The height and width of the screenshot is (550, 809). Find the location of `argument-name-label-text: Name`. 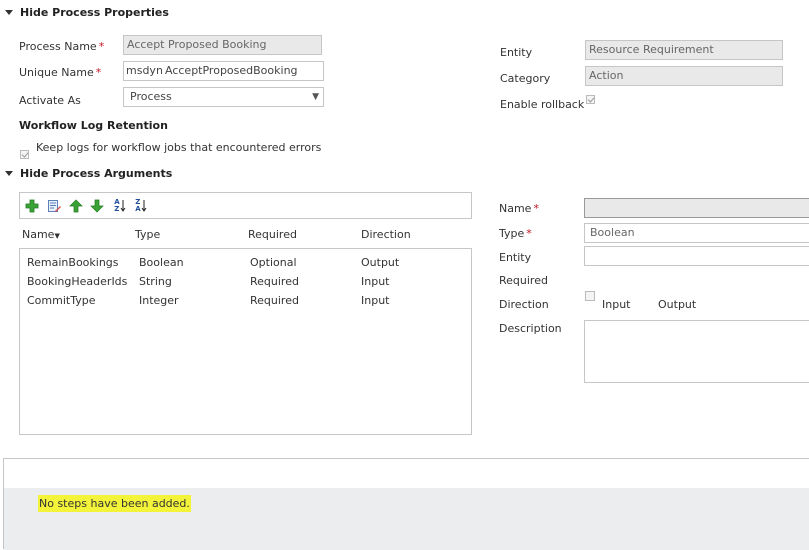

argument-name-label-text: Name is located at coordinates (515, 208).